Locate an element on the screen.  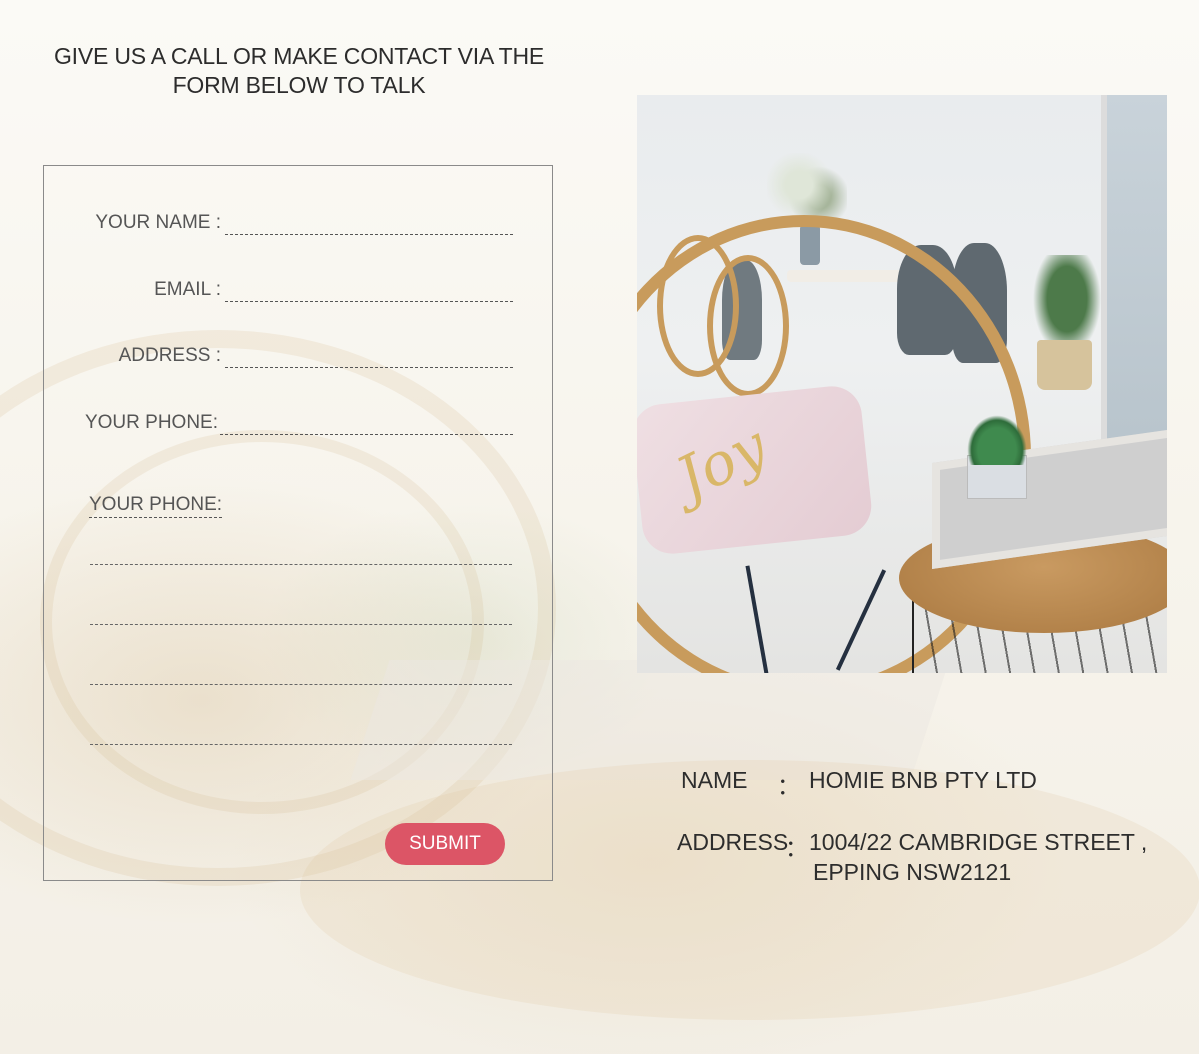
address-field: ADDRESS : is located at coordinates (299, 358).